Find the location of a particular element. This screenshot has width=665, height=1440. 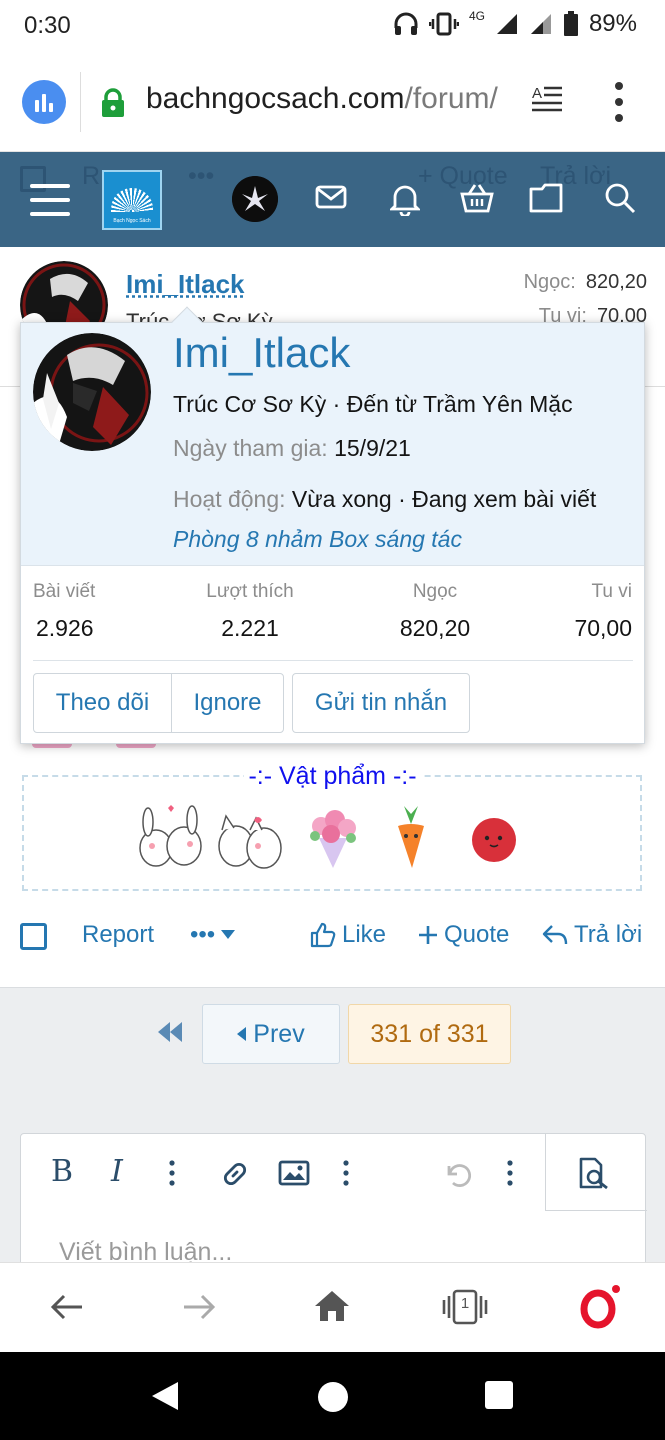

prev-page-button: Prev is located at coordinates (271, 1034).